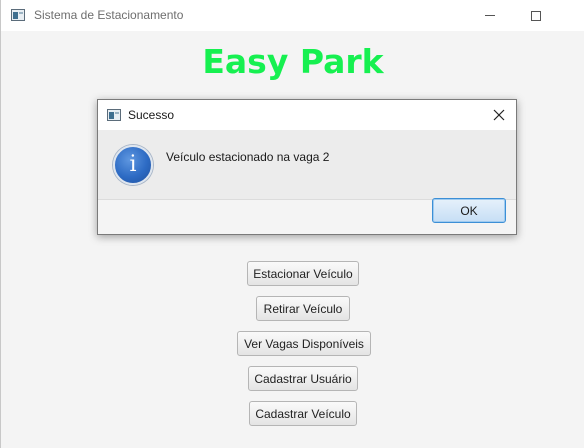  I want to click on maximize-icon, so click(536, 15).